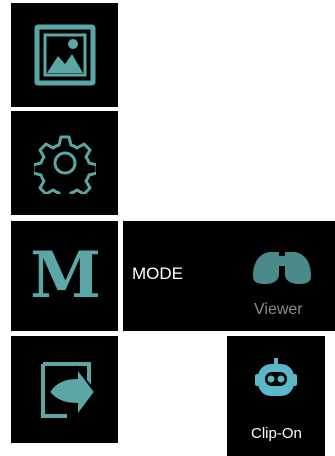  What do you see at coordinates (68, 390) in the screenshot?
I see `export-arrow-icon` at bounding box center [68, 390].